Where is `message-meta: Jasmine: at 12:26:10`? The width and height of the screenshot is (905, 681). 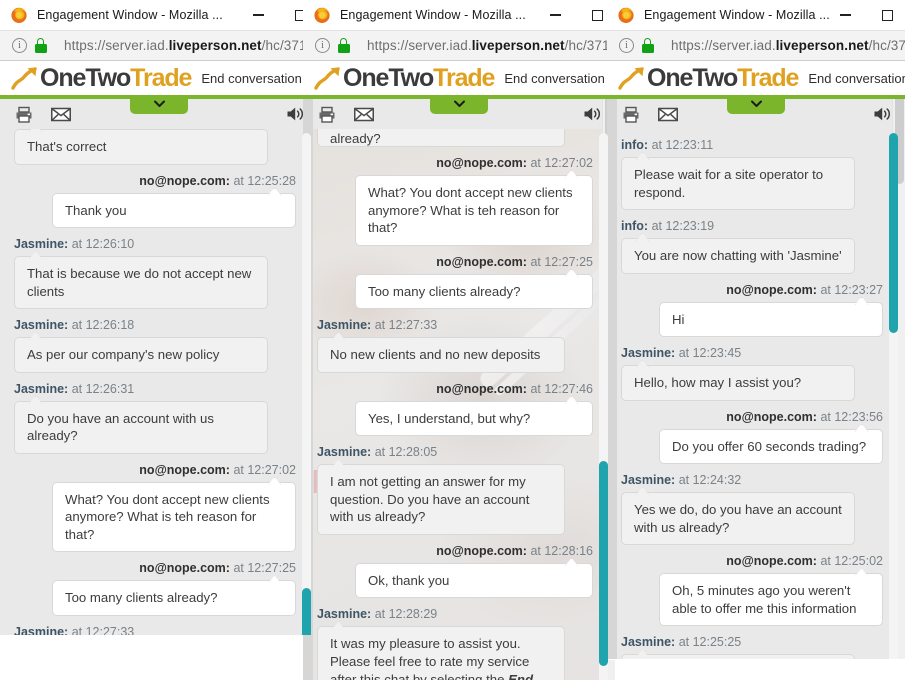 message-meta: Jasmine: at 12:26:10 is located at coordinates (155, 244).